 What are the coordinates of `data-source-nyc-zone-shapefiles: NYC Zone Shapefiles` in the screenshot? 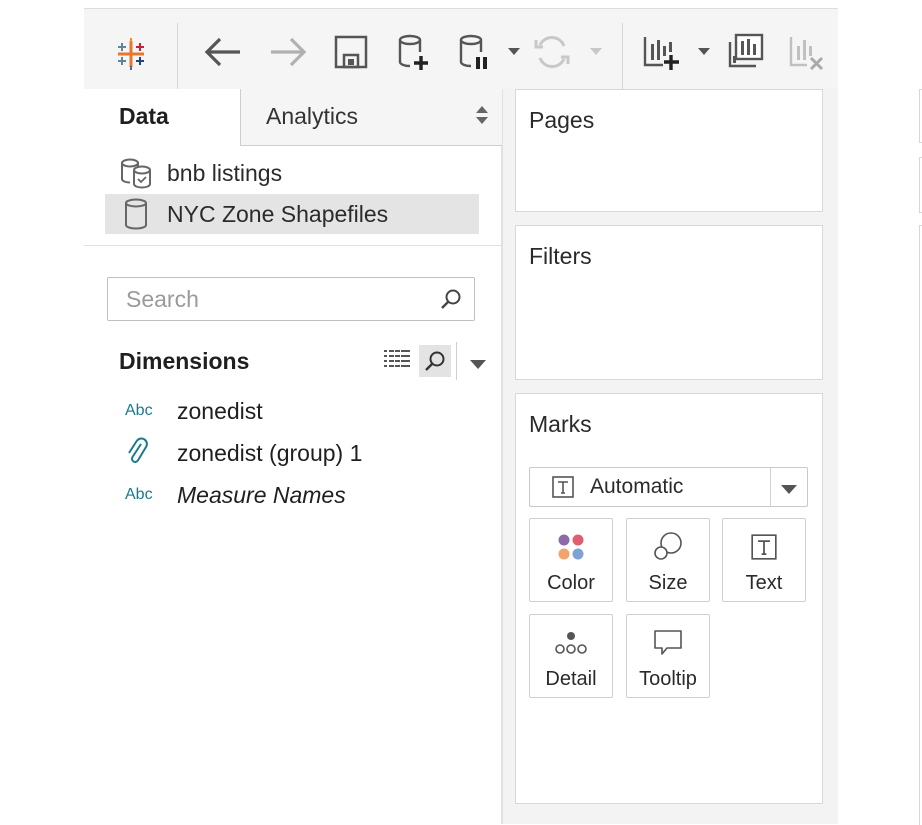 It's located at (292, 214).